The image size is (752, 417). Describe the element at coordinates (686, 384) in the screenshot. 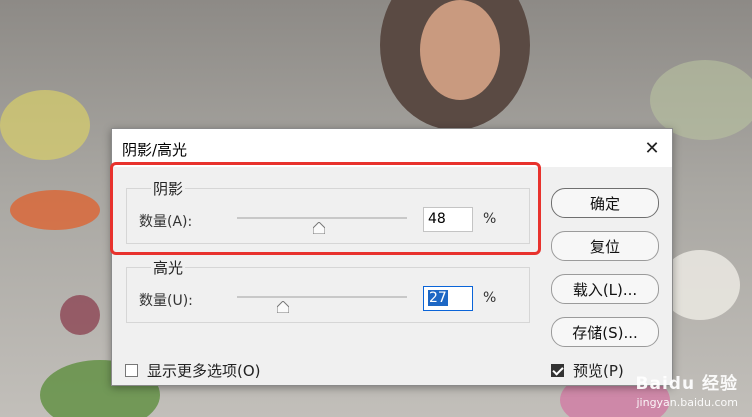

I see `watermark-brand: Baidu 经验` at that location.